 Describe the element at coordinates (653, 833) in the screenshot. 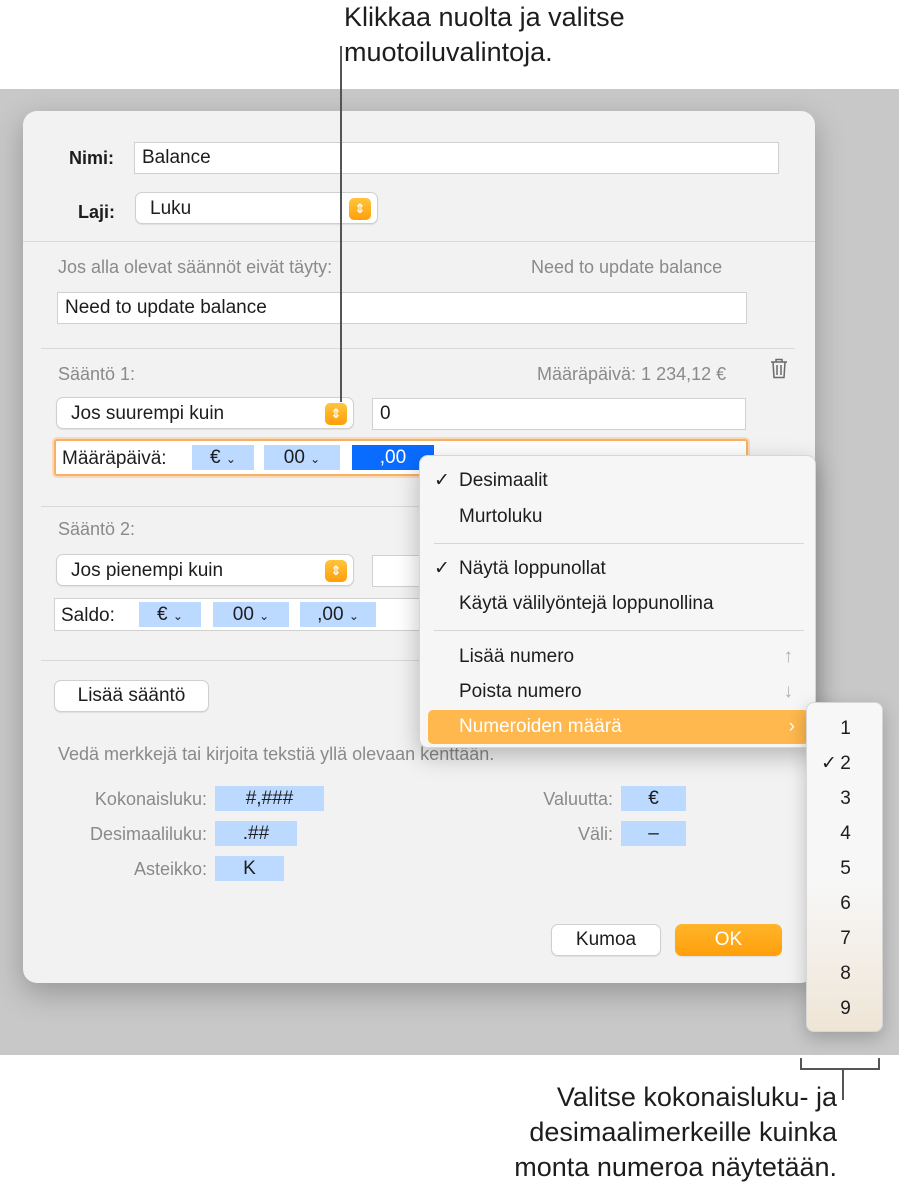

I see `space-palette-token: –` at that location.